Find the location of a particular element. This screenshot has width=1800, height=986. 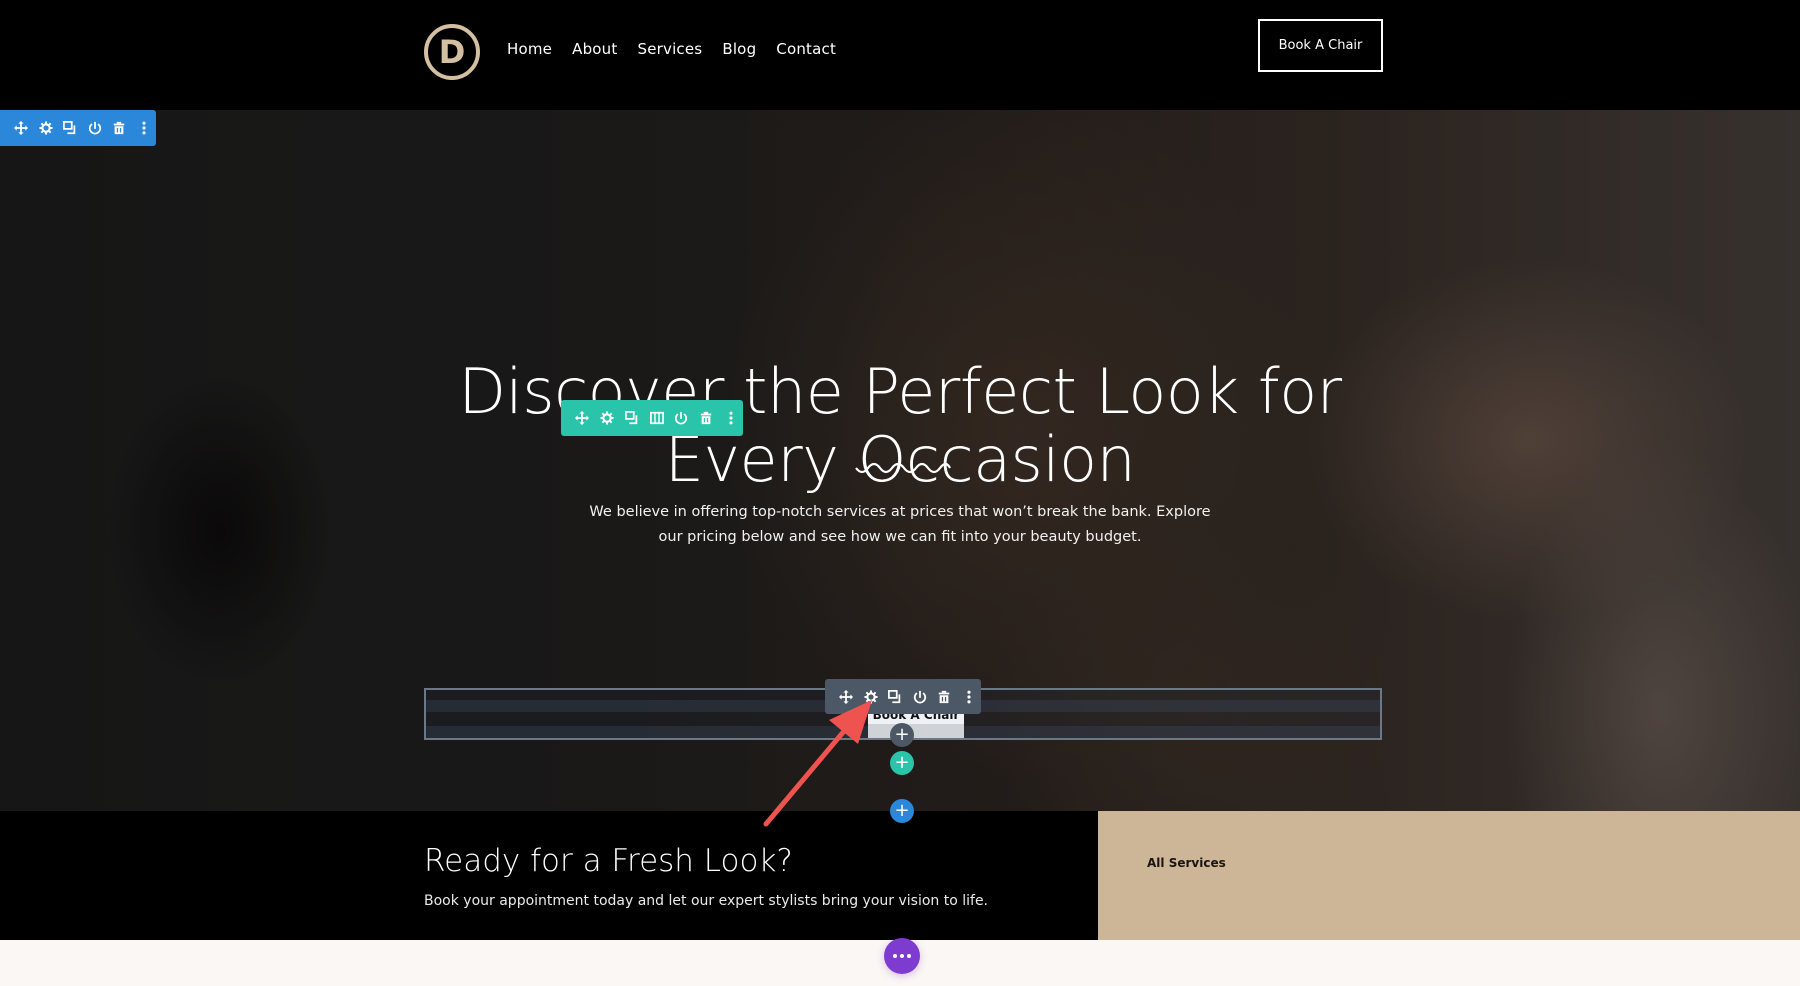

nav-services: Services is located at coordinates (669, 49).